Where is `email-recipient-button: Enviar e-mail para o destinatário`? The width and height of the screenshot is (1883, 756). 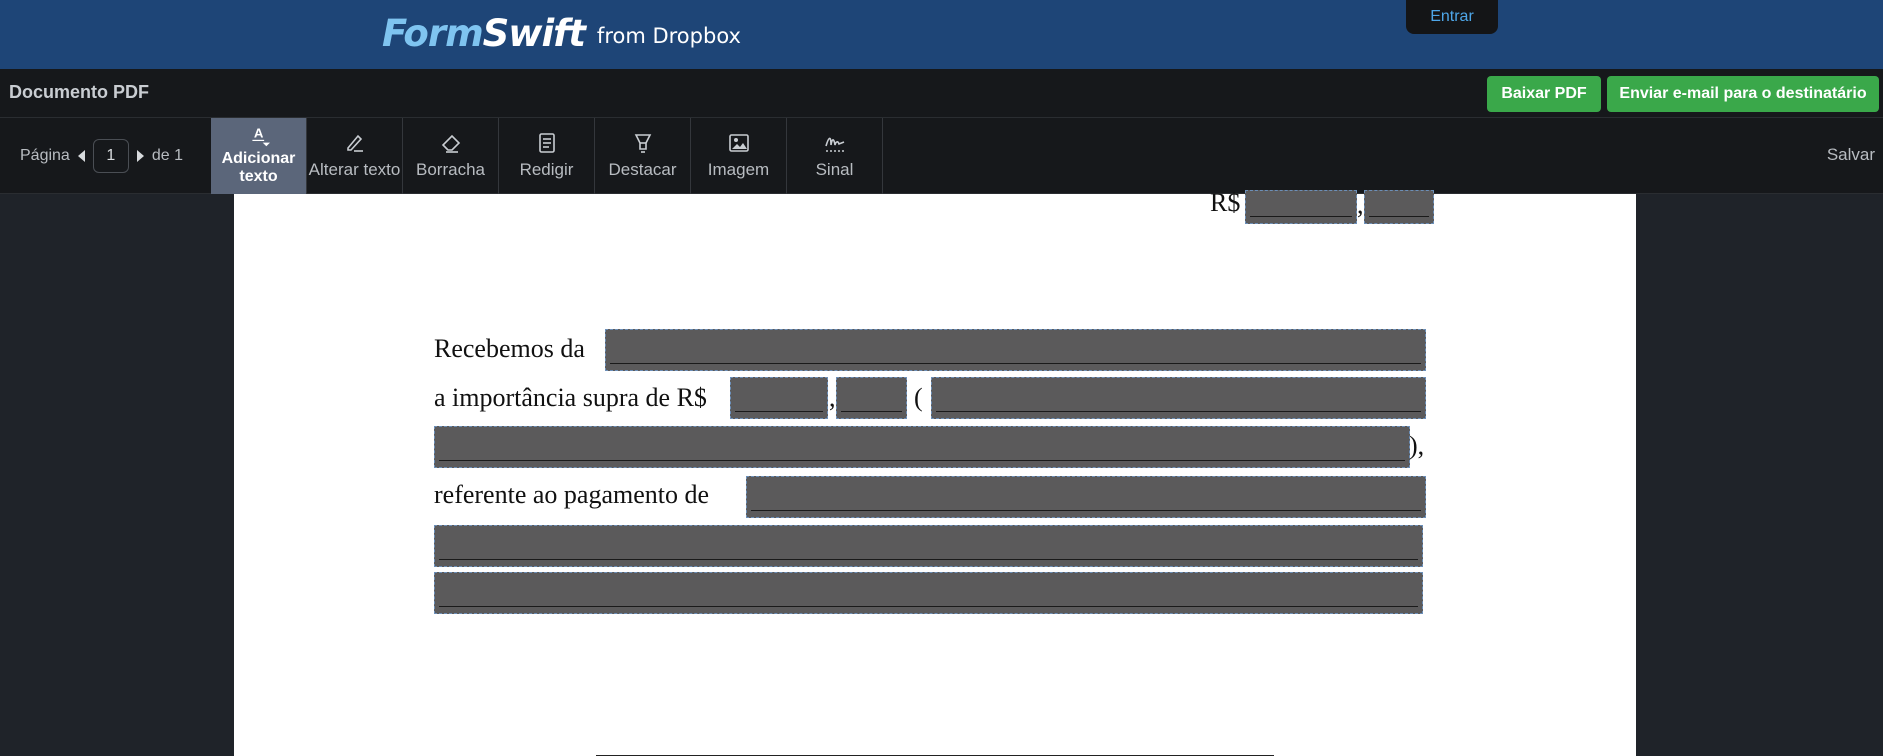
email-recipient-button: Enviar e-mail para o destinatário is located at coordinates (1743, 94).